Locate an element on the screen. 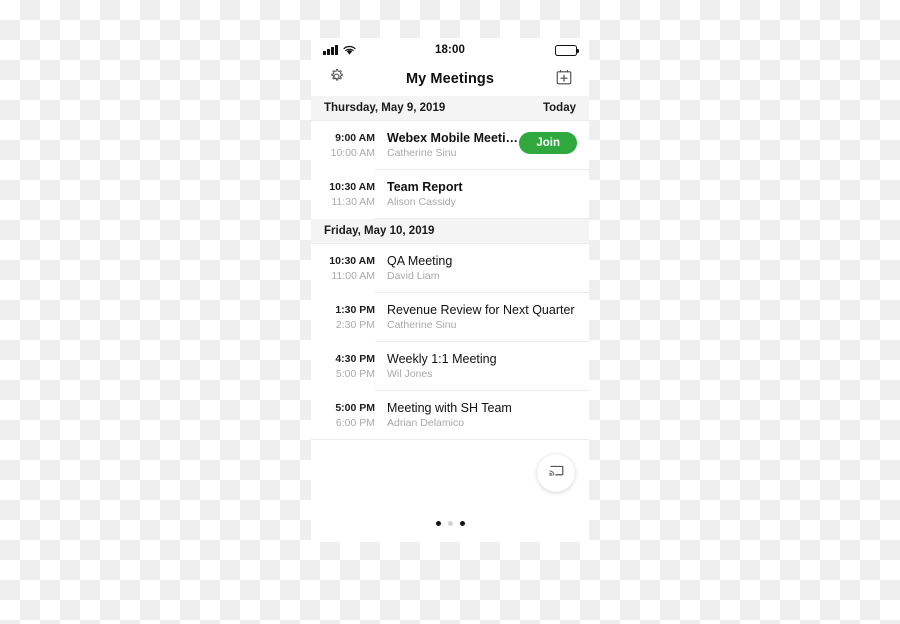  battery-icon is located at coordinates (567, 50).